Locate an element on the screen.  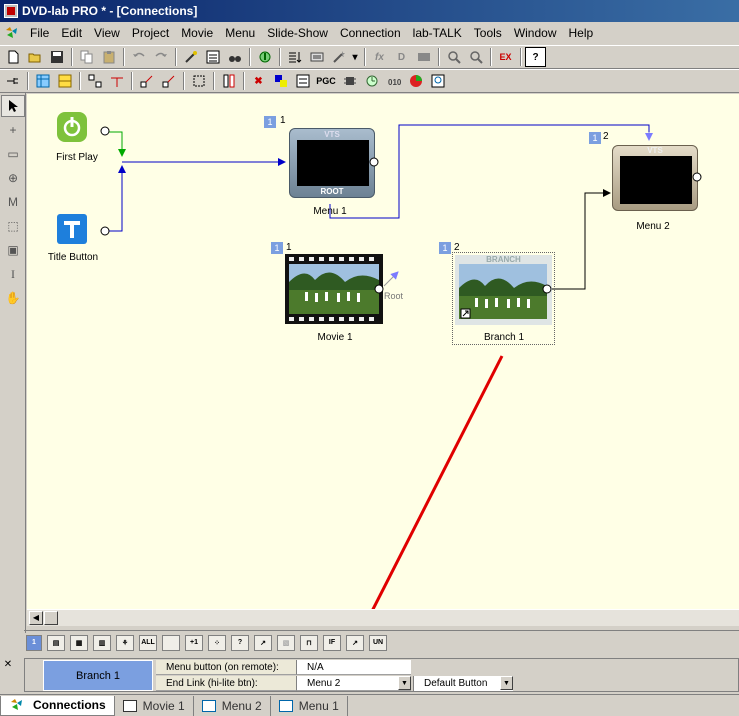
layers-icon is located at coordinates (212, 57).